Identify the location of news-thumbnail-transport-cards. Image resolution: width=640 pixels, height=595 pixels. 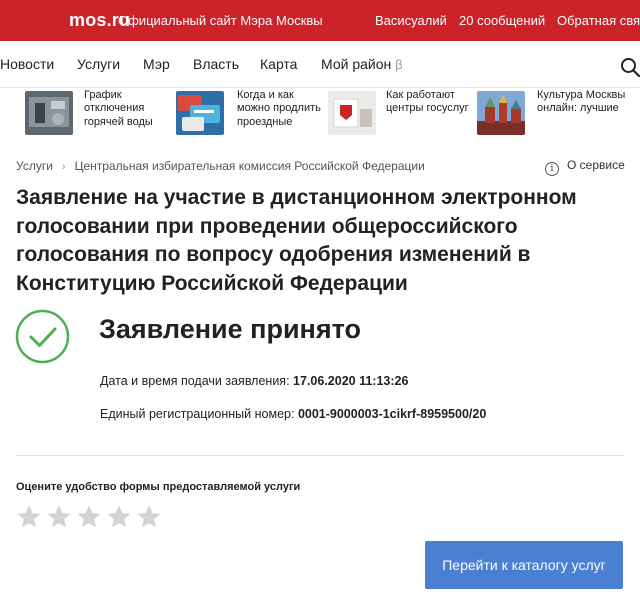
(200, 113).